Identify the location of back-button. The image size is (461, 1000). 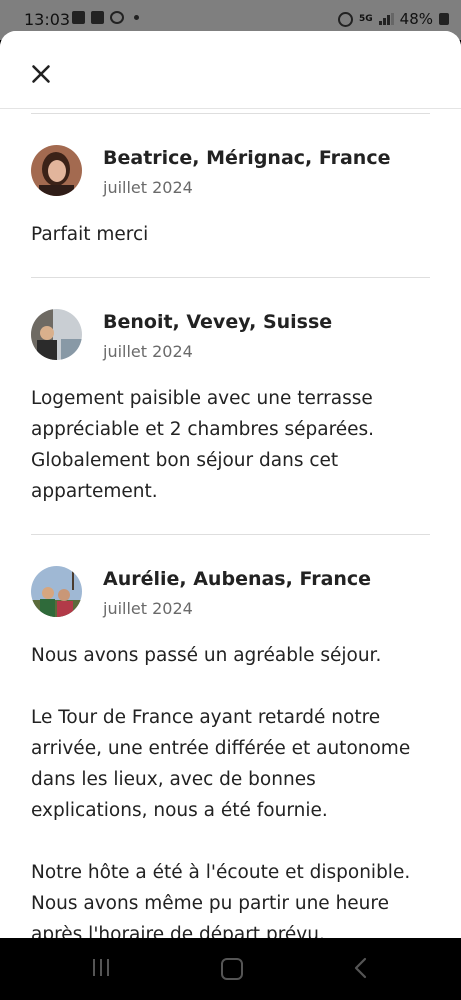
(361, 970).